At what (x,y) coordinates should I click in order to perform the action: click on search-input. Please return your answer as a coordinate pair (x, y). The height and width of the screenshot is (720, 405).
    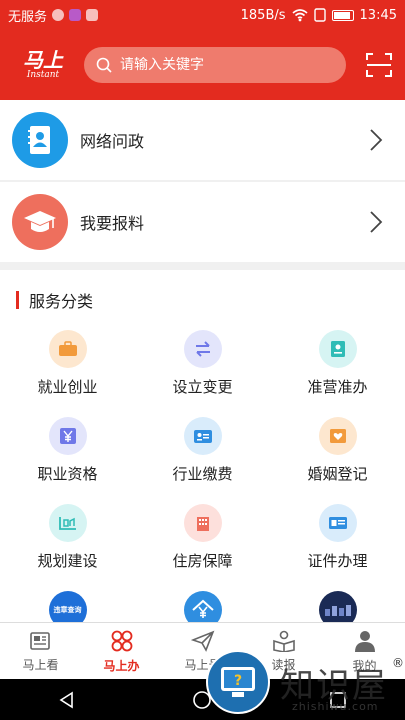
    Looking at the image, I should click on (225, 65).